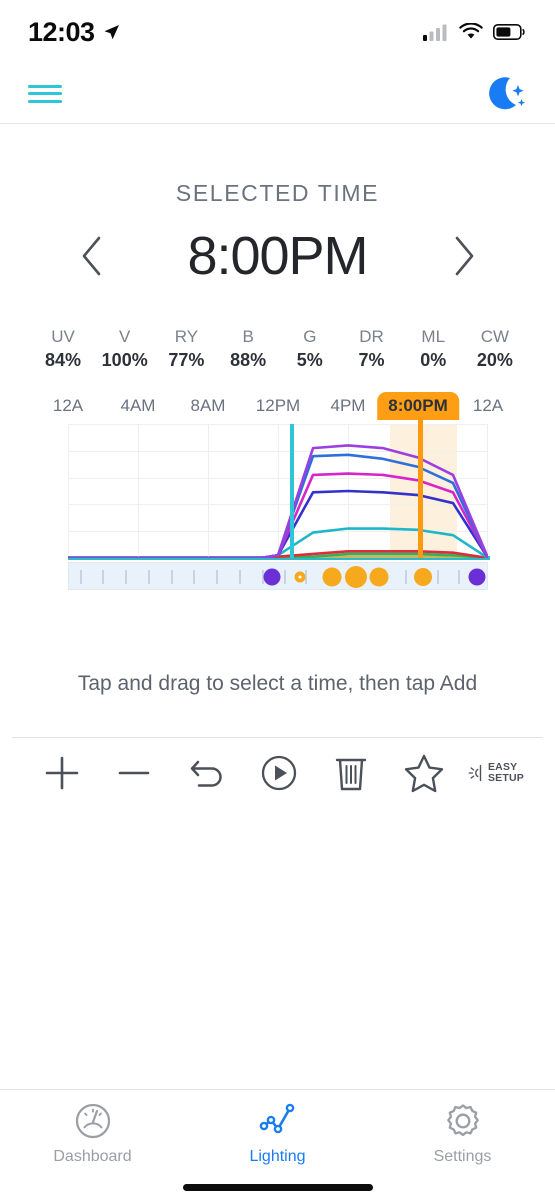 This screenshot has width=555, height=1200. I want to click on channel-value: 7%, so click(371, 360).